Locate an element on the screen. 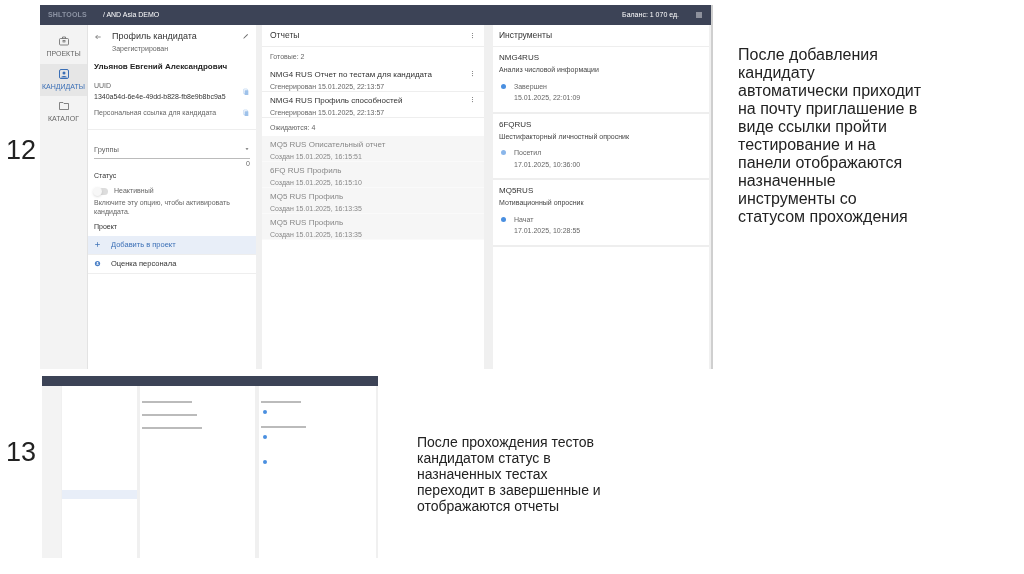  caption-text: После прохождения тестов кандидатом статус в назначенных тестах переходит в завершенные и отображаются отчеты is located at coordinates (509, 474).